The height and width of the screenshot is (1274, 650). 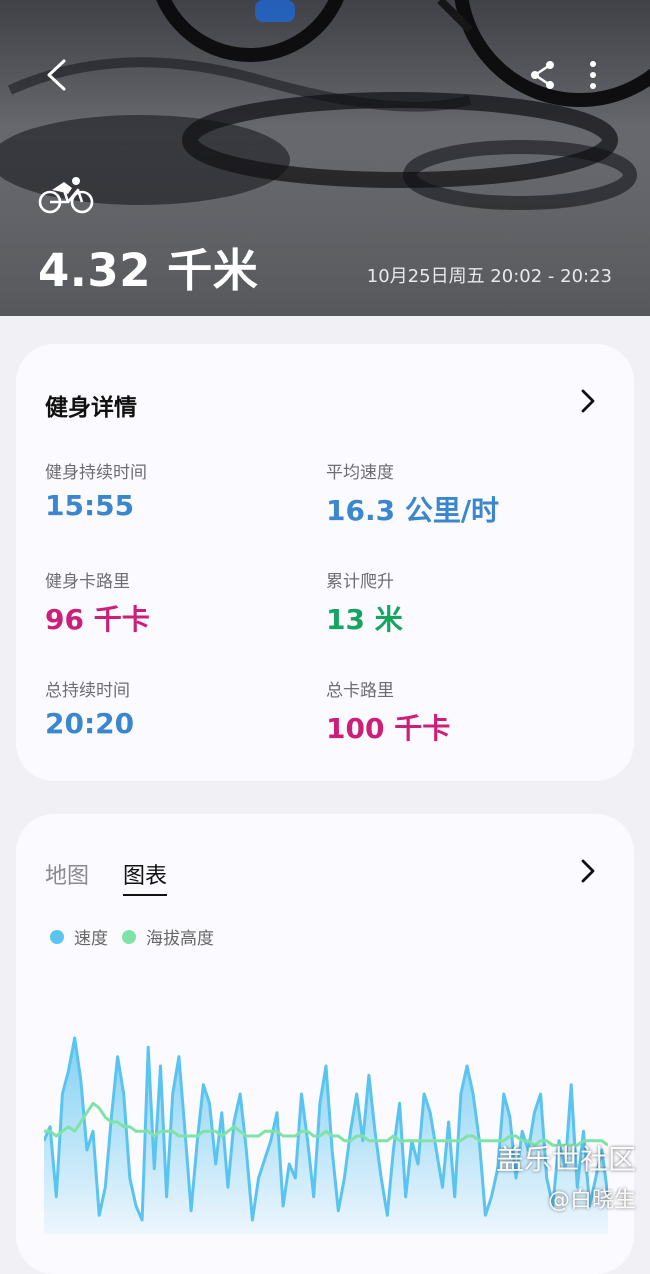 What do you see at coordinates (388, 728) in the screenshot?
I see `stat-value: 100 千卡` at bounding box center [388, 728].